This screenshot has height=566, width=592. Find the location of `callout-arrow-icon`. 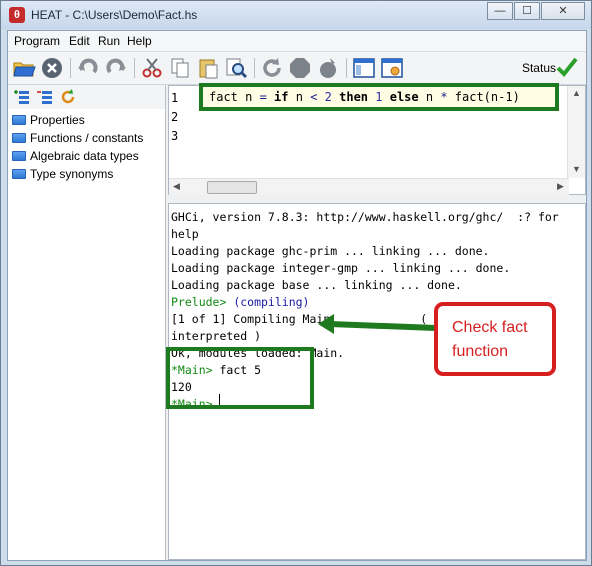

callout-arrow-icon is located at coordinates (377, 324).